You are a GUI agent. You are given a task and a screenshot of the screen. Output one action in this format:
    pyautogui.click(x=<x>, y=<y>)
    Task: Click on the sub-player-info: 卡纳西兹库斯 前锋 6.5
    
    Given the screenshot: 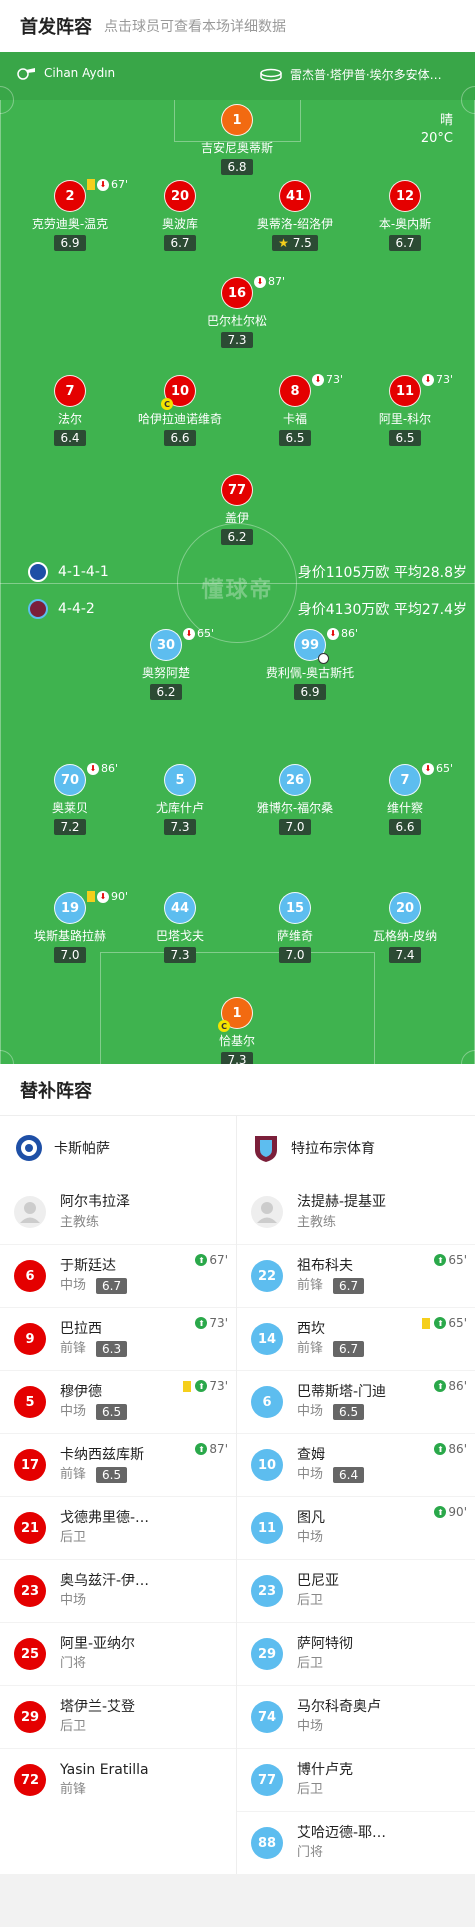 What is the action you would take?
    pyautogui.click(x=102, y=1465)
    